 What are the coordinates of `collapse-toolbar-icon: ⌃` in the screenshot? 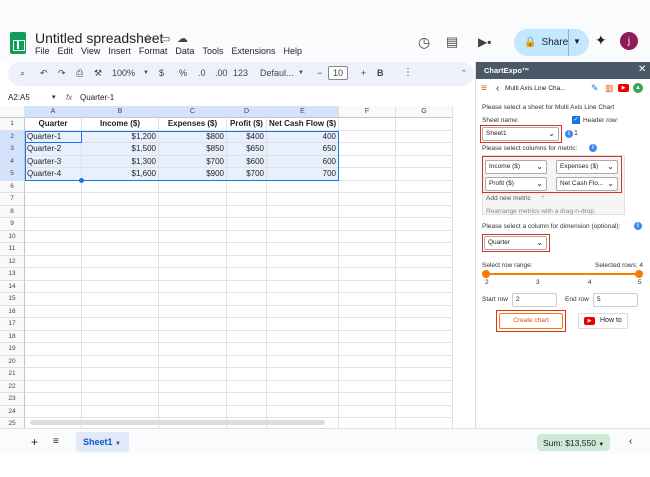 It's located at (464, 73).